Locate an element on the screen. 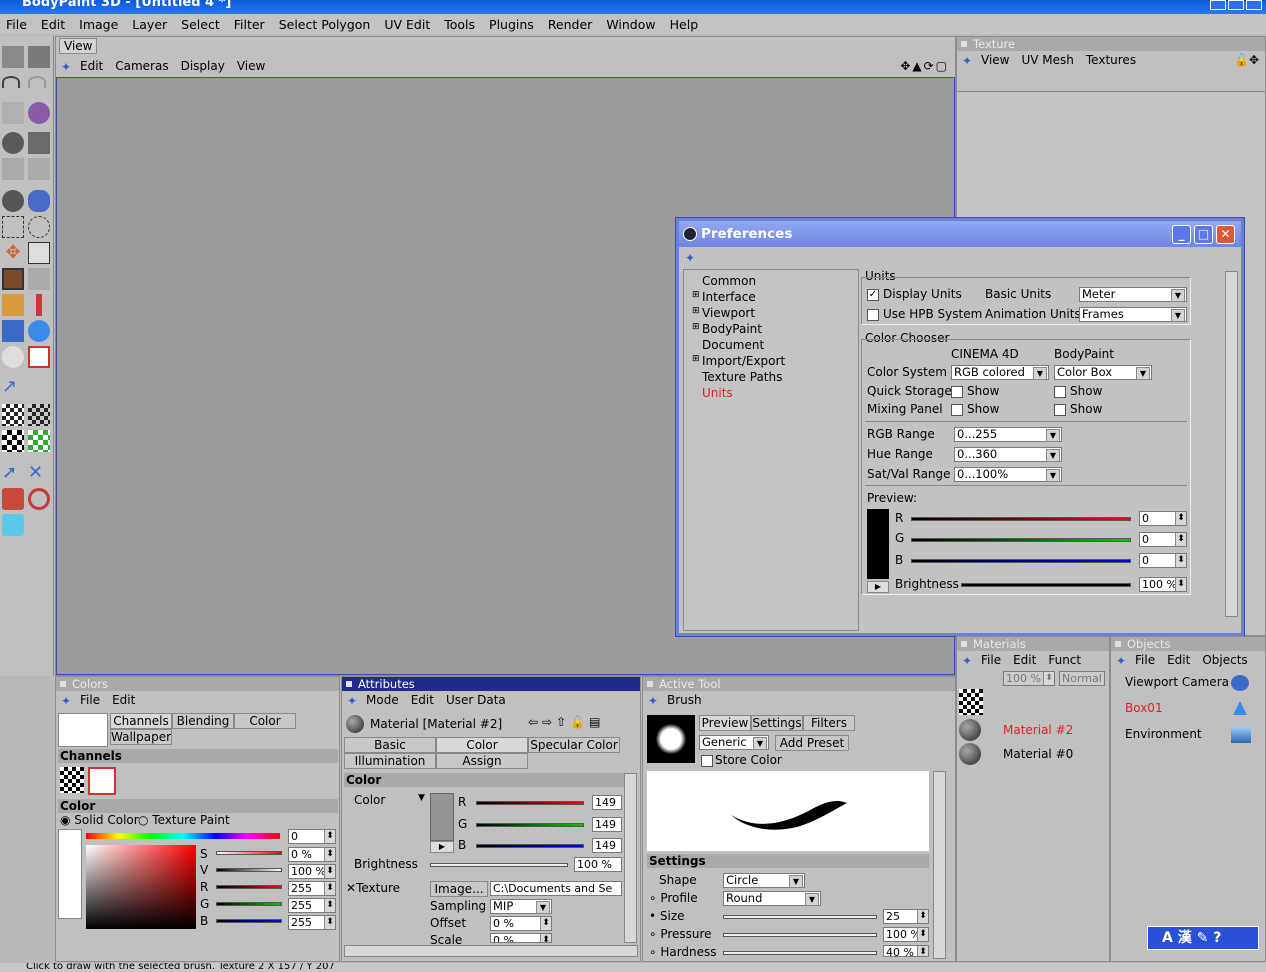  mat-menu-funct: Funct is located at coordinates (1064, 660).